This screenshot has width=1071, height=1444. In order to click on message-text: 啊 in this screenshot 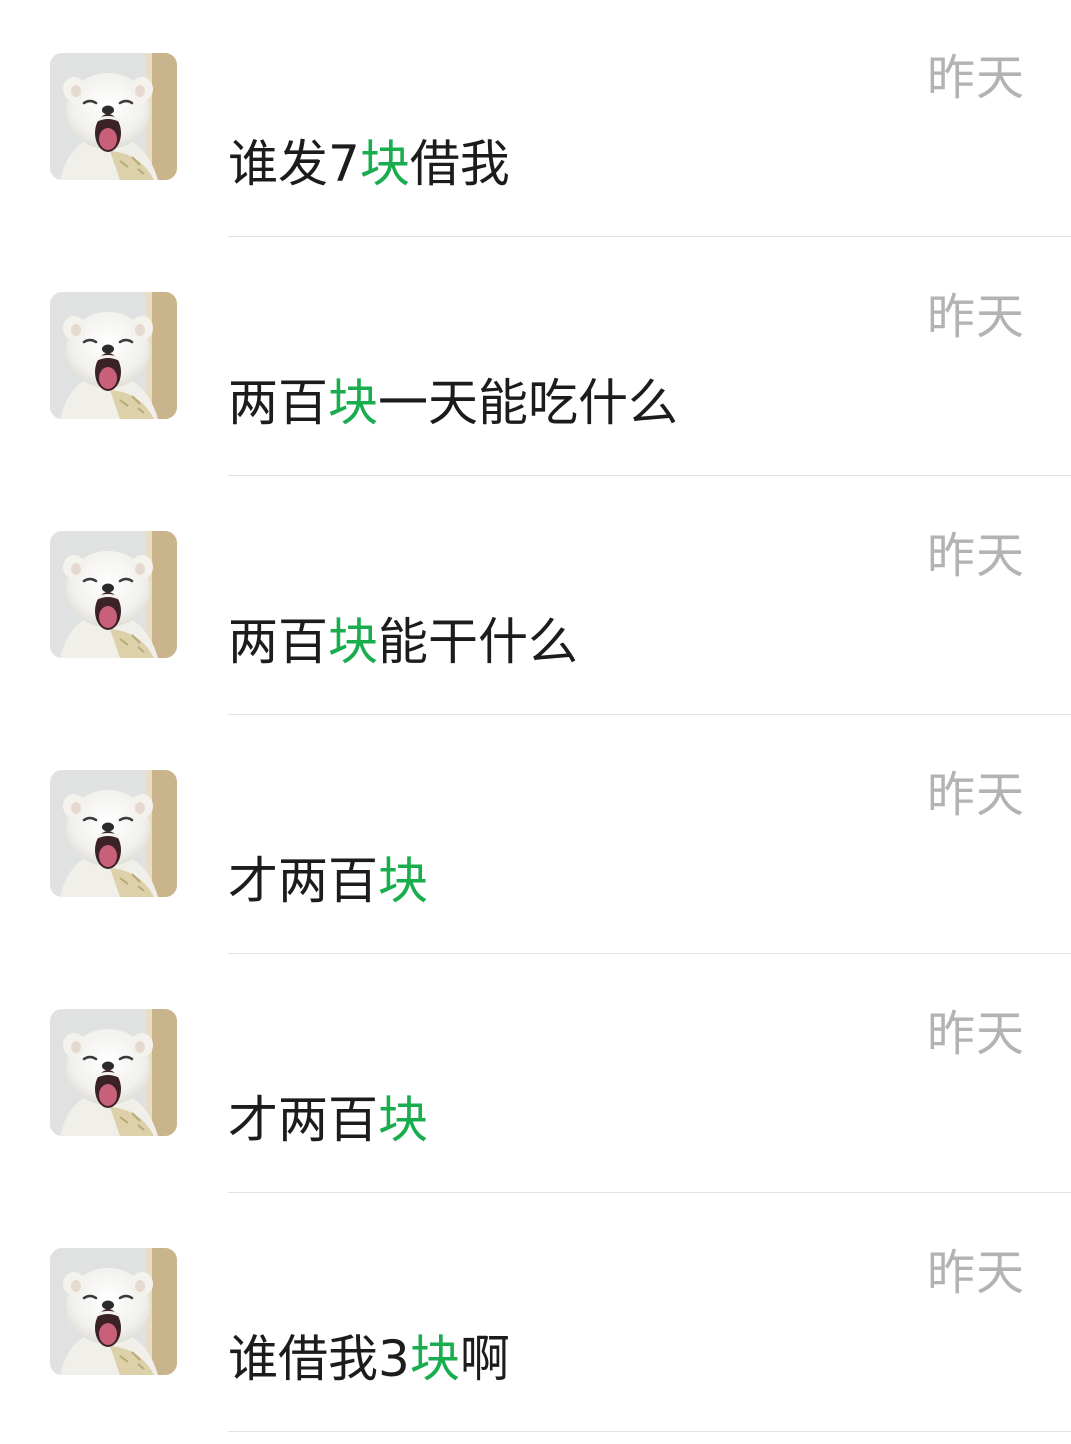, I will do `click(484, 1359)`.